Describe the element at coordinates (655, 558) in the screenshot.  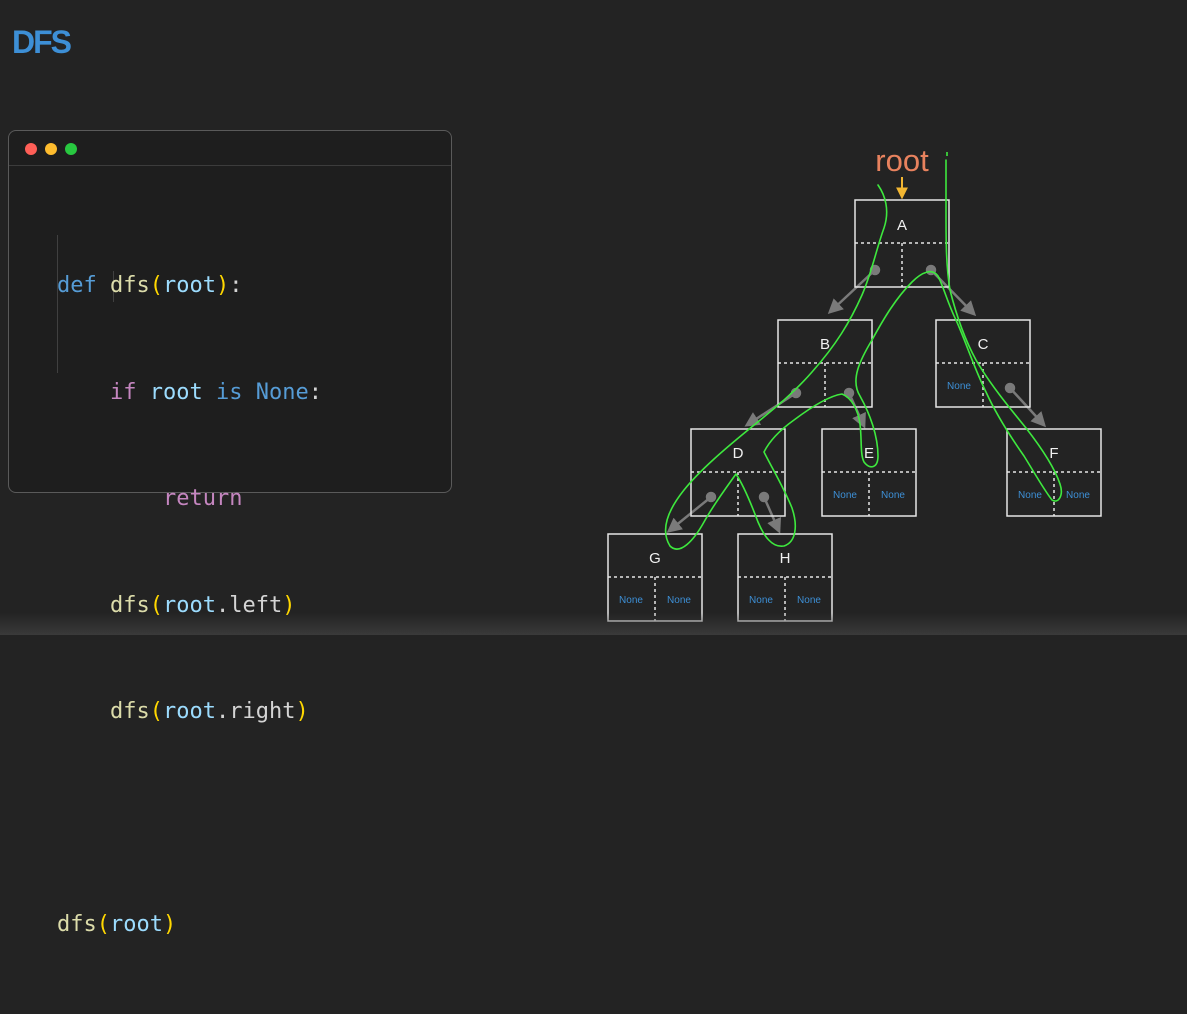
I see `node-label: G` at that location.